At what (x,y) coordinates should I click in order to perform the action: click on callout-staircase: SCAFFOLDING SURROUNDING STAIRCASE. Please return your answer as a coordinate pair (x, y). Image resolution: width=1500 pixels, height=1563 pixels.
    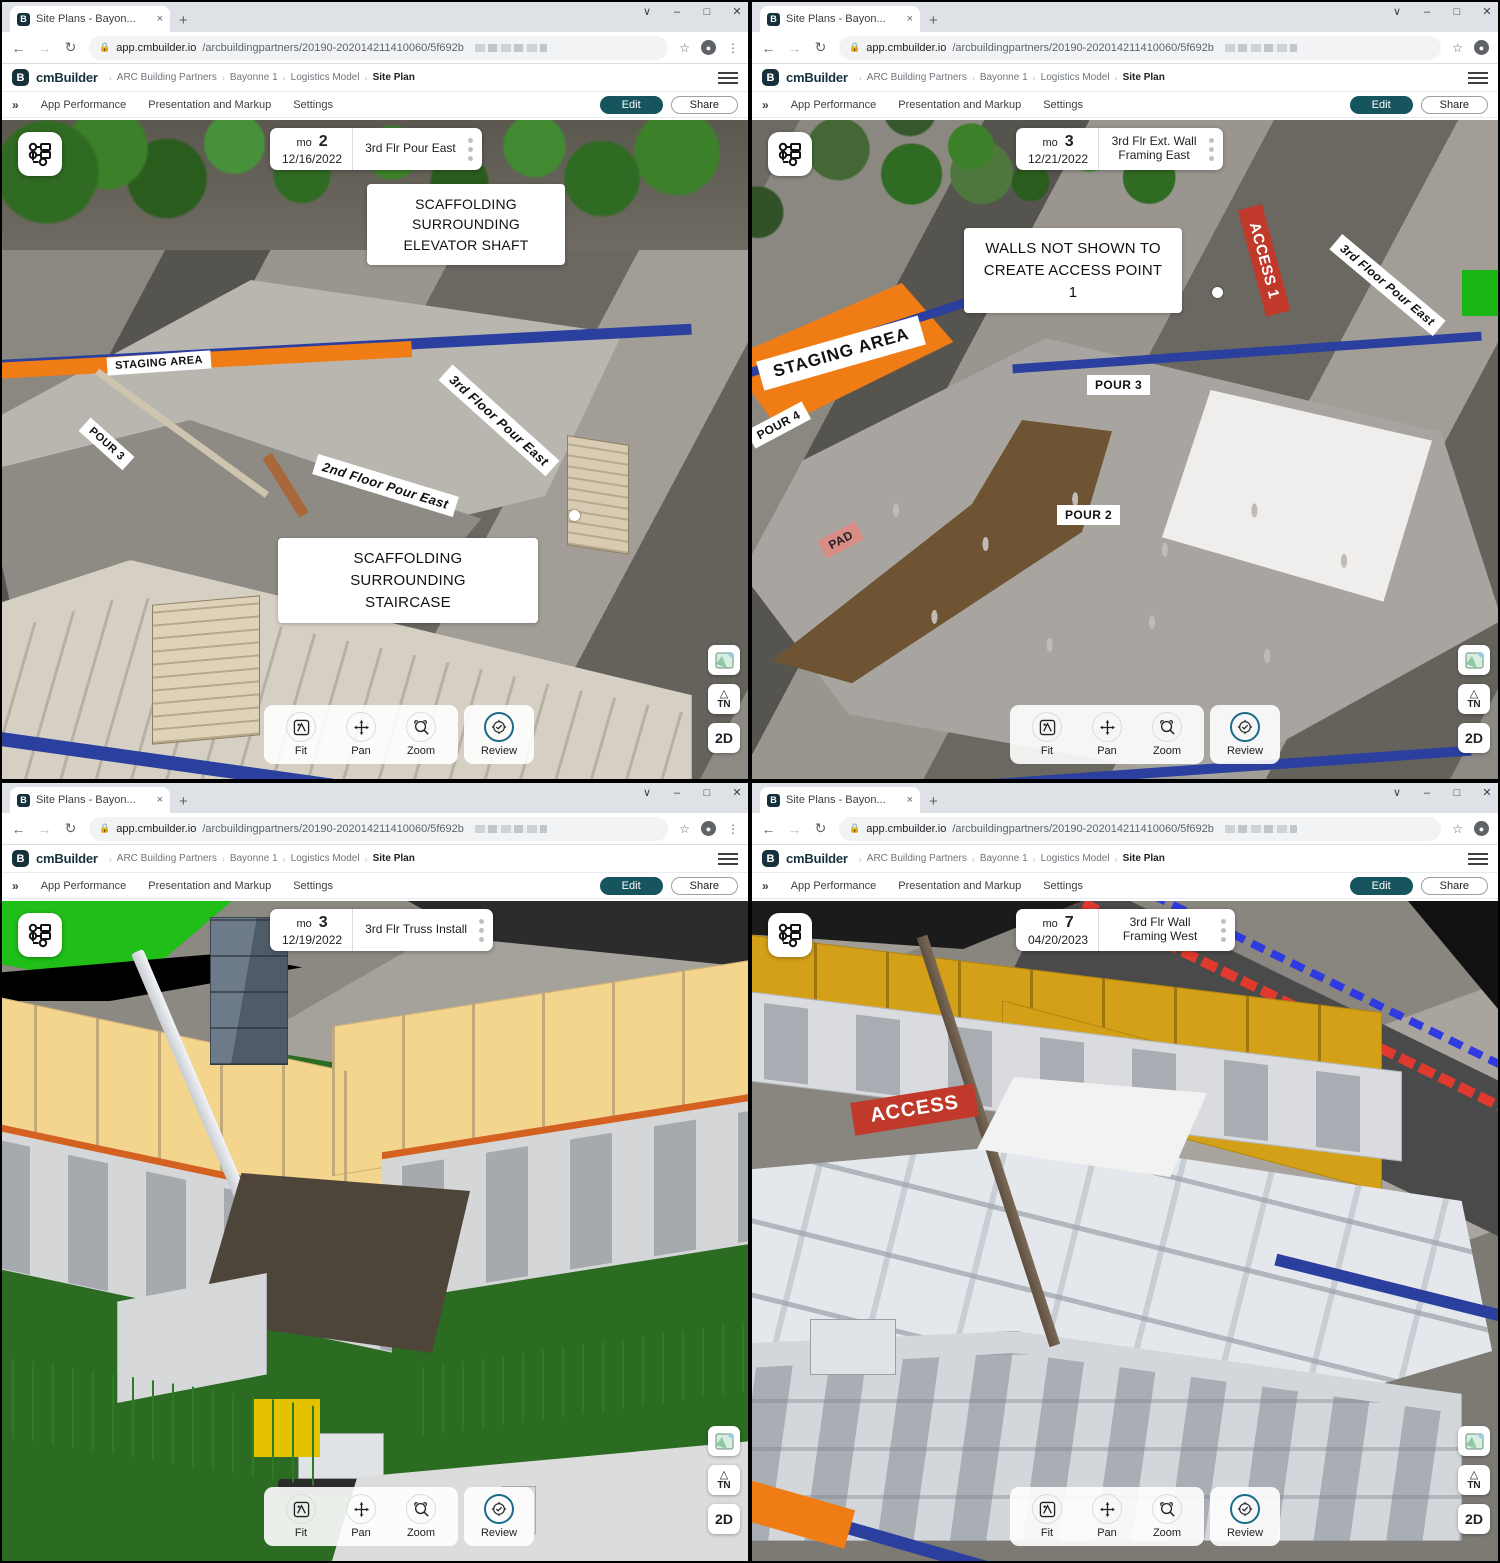
    Looking at the image, I should click on (408, 581).